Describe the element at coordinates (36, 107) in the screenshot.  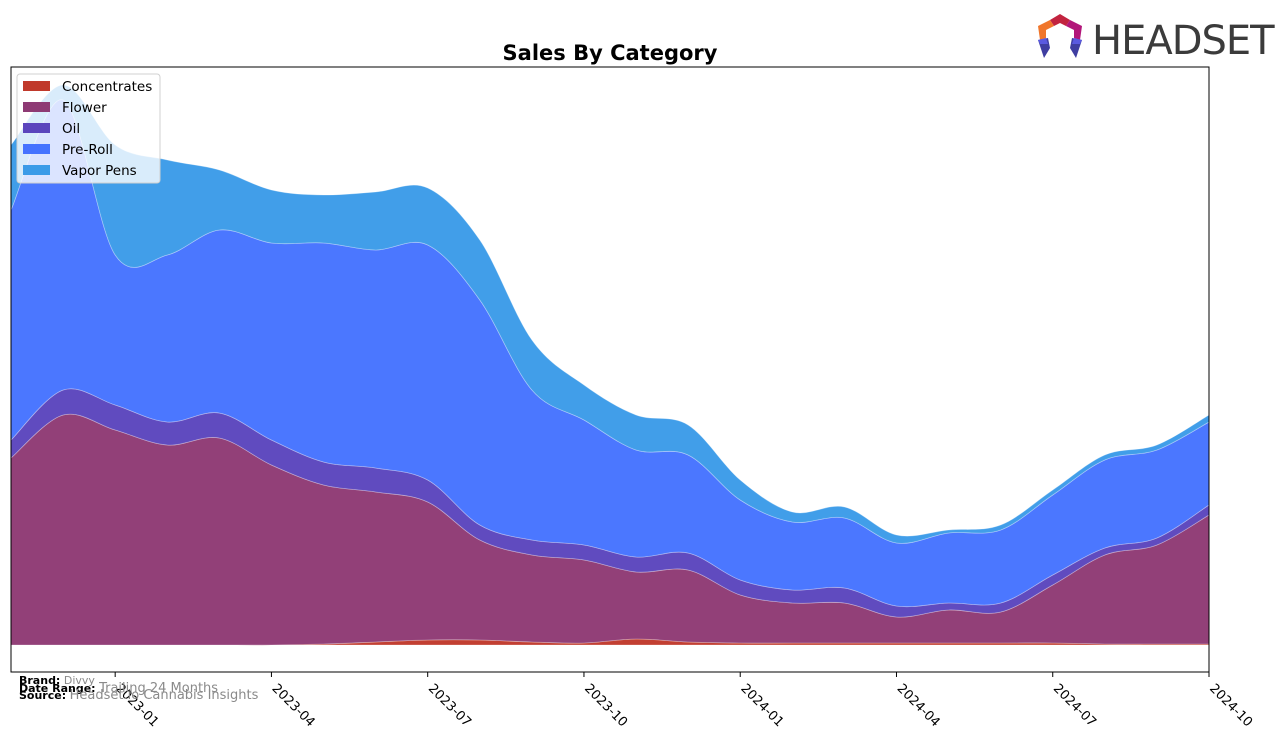
I see `legend-swatch-flower` at that location.